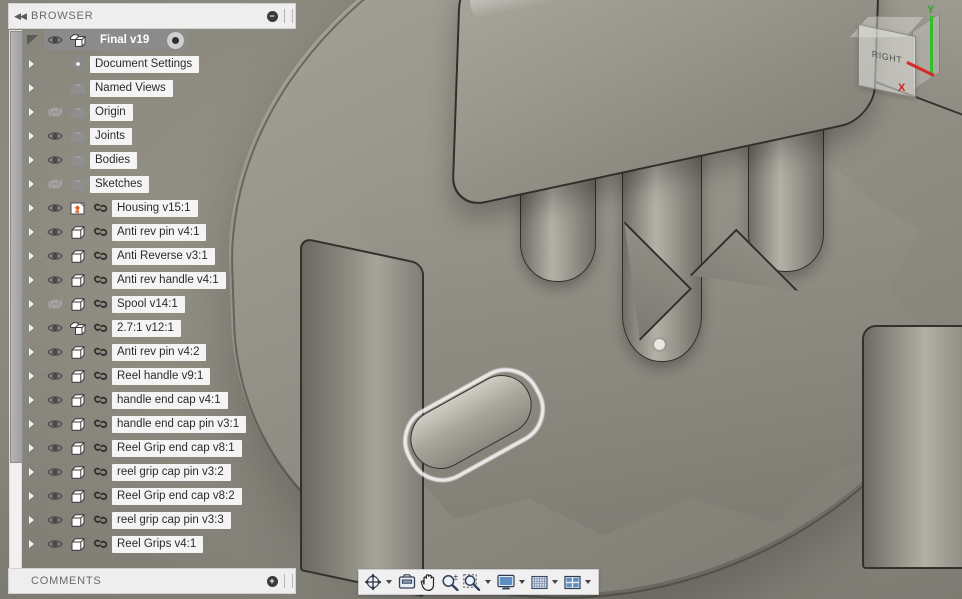 Image resolution: width=962 pixels, height=599 pixels. Describe the element at coordinates (161, 232) in the screenshot. I see `browser-tree-item: Anti rev pin v4:1` at that location.